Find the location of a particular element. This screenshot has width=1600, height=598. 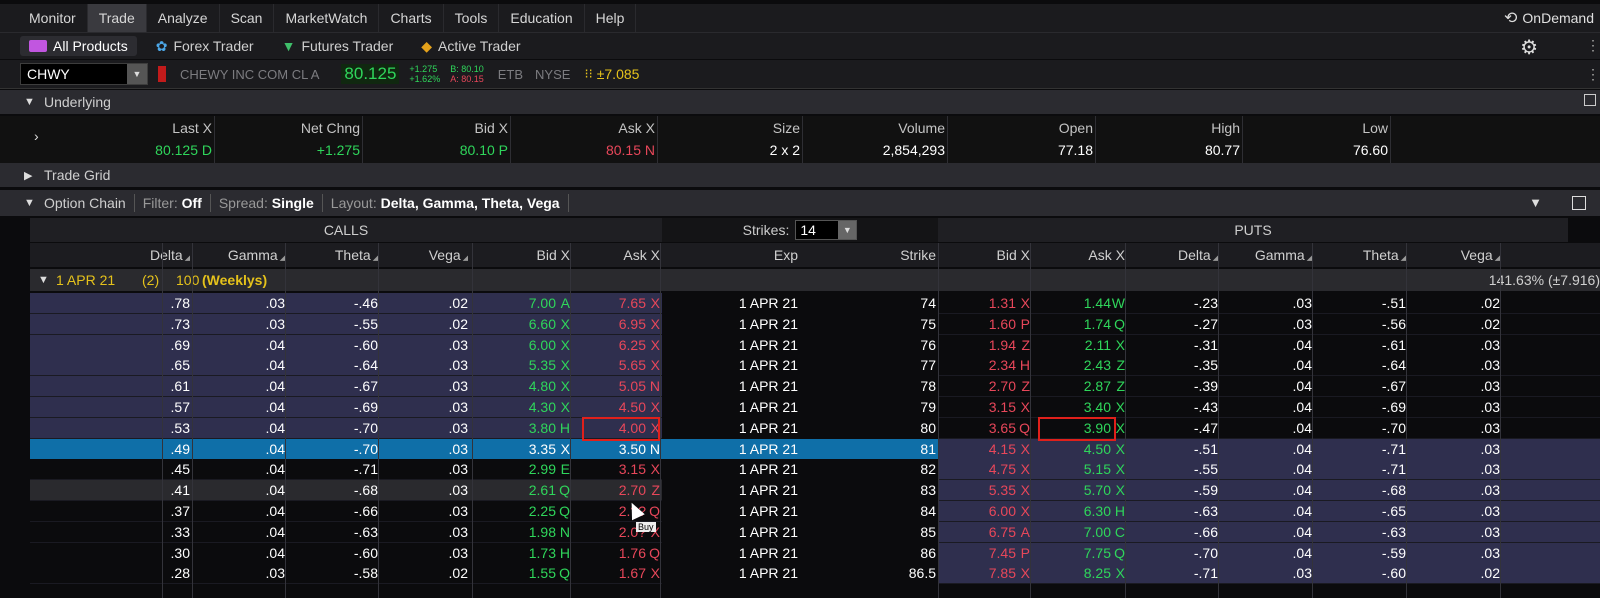

underlying-section-header: ▼ Underlying is located at coordinates (800, 102).